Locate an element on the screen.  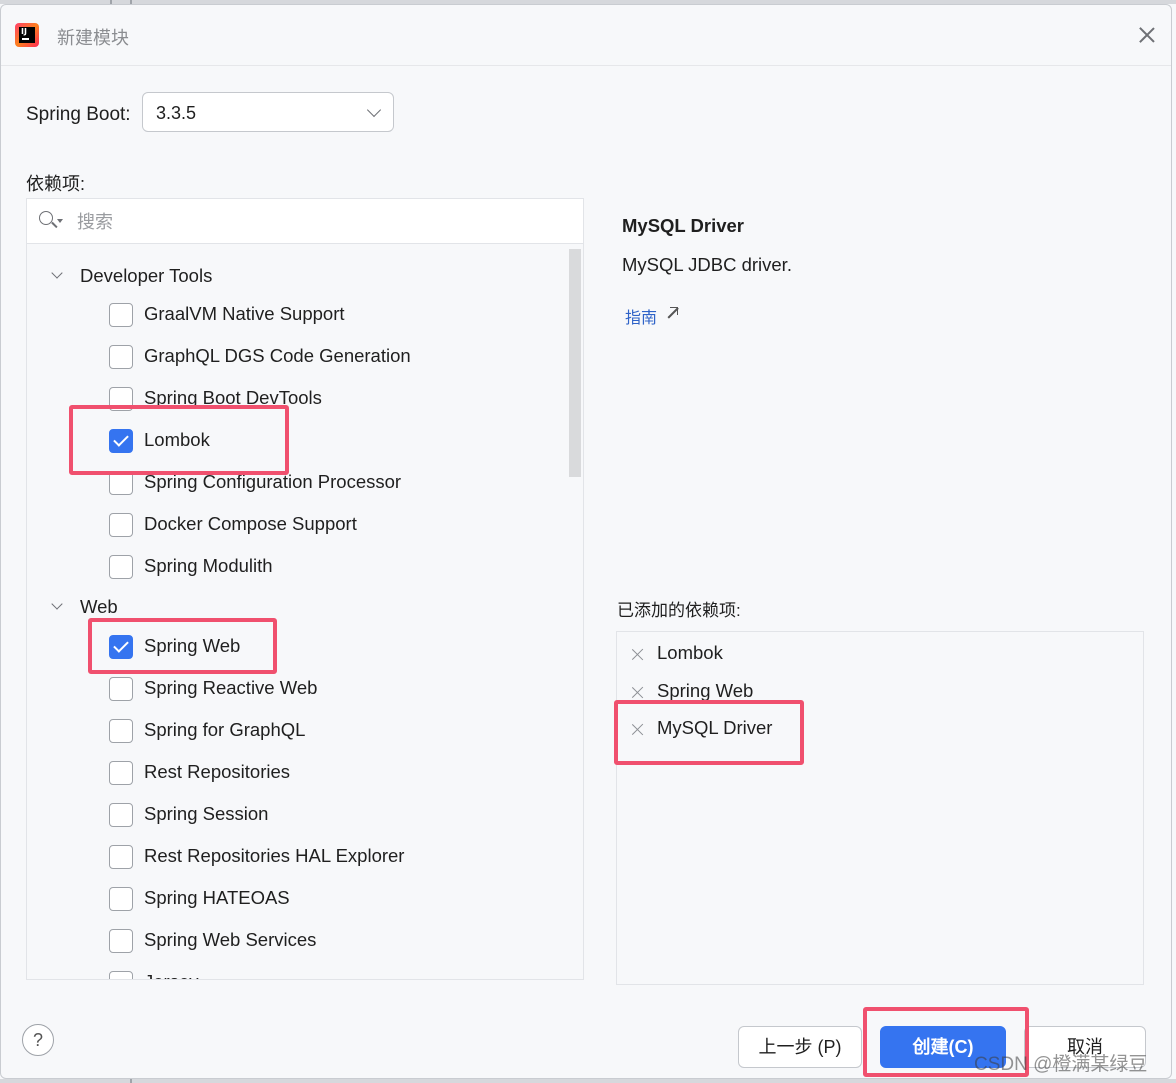
window-title: 新建模块 is located at coordinates (93, 38).